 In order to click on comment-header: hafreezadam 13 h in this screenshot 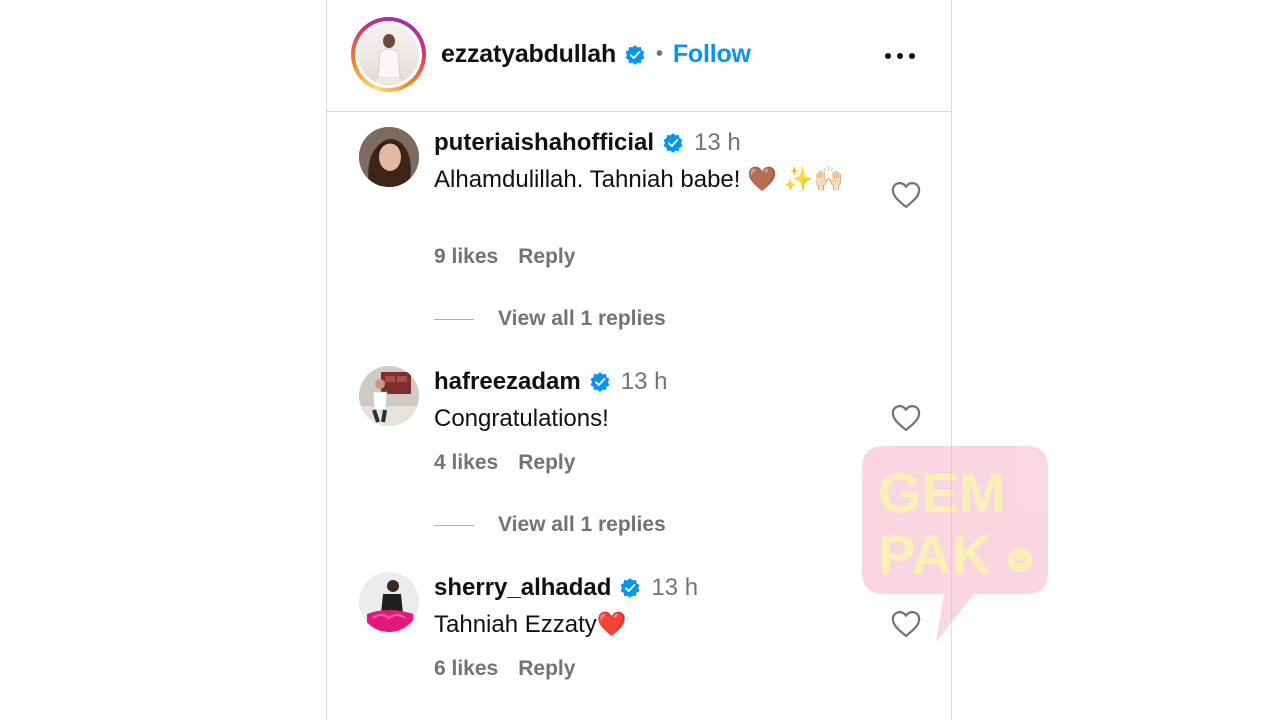, I will do `click(550, 382)`.